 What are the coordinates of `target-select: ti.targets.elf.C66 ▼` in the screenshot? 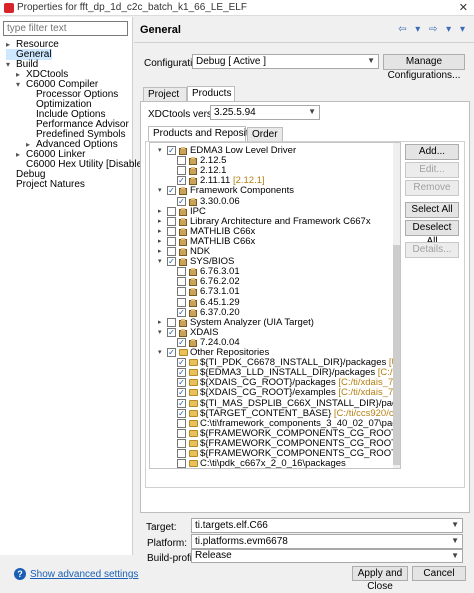 It's located at (327, 525).